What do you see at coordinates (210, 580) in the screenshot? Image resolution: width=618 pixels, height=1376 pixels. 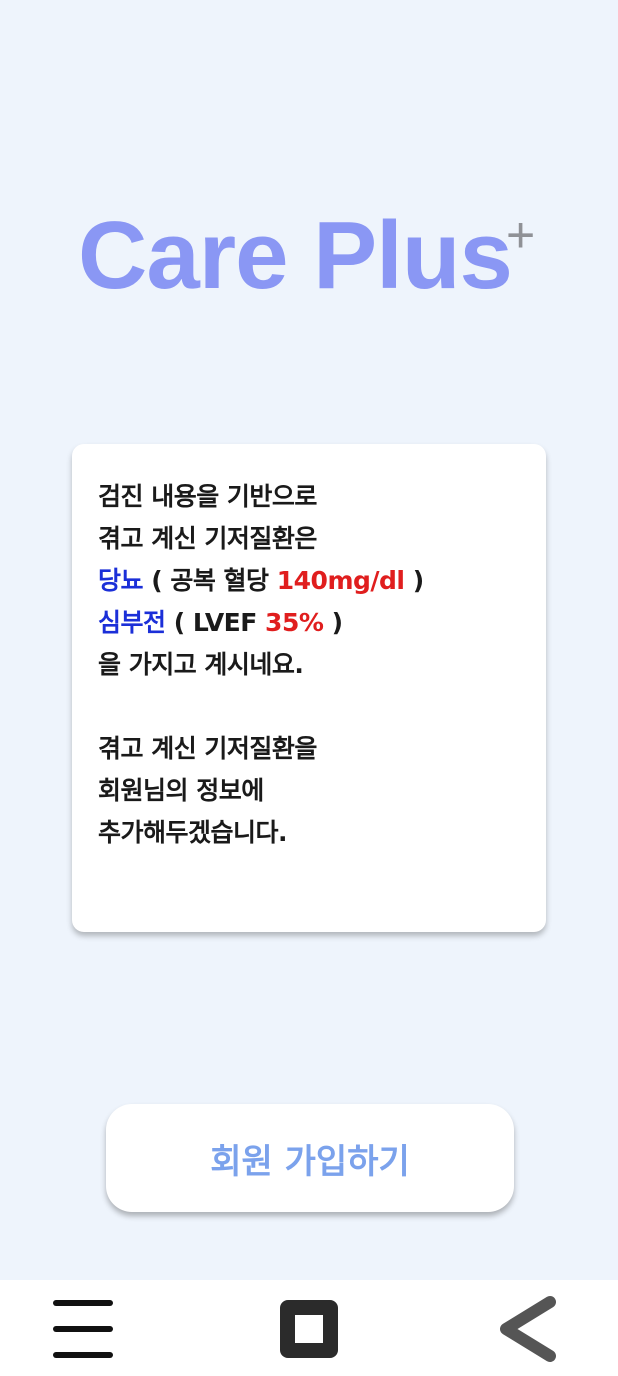 I see `condition-detail-label: ( 공복 혈당` at bounding box center [210, 580].